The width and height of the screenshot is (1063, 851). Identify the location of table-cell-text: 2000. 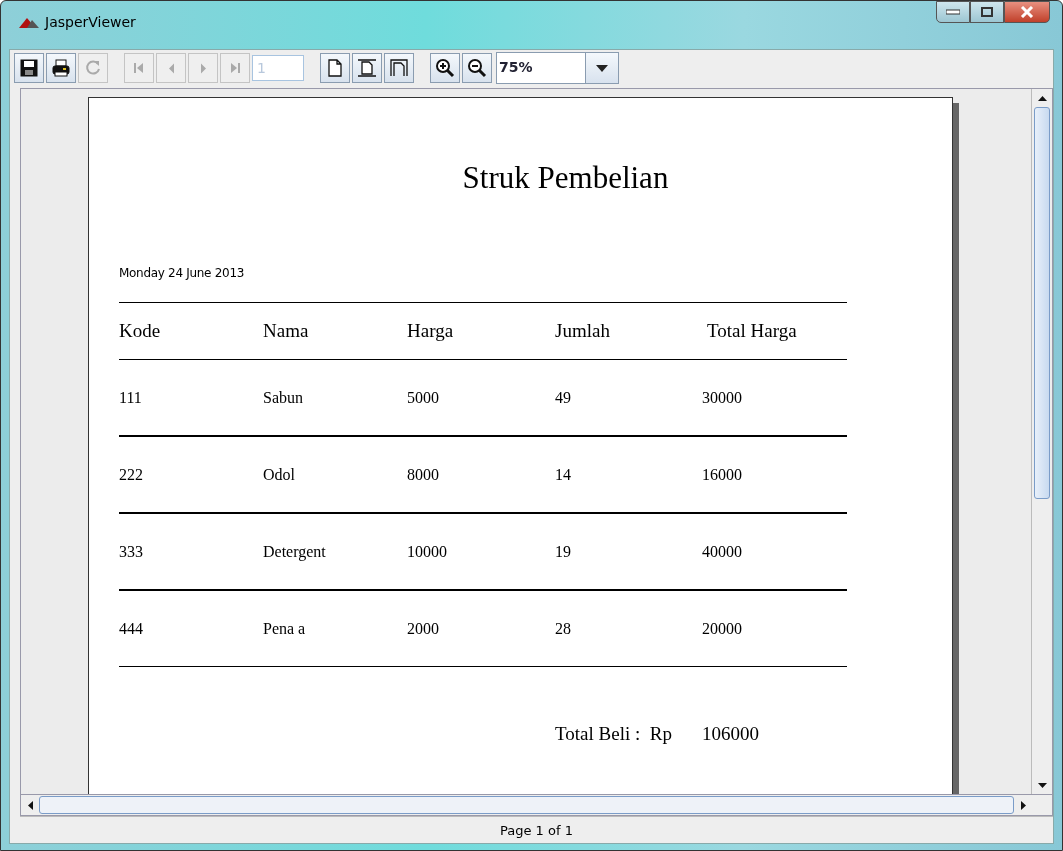
(423, 628).